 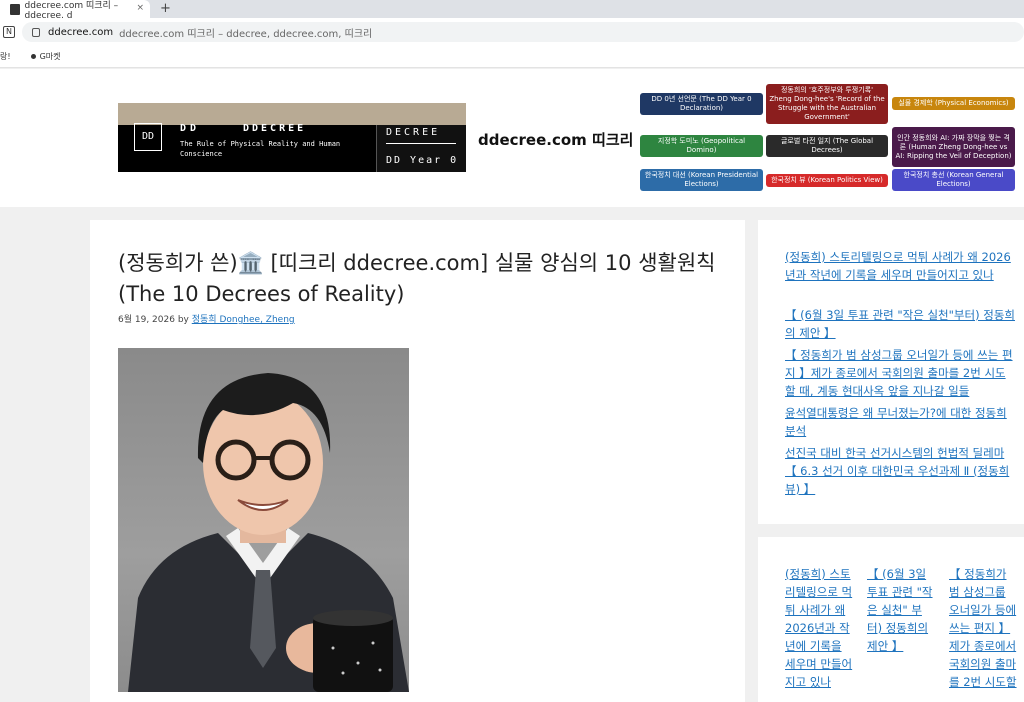 I want to click on new-tab-button: +, so click(x=165, y=8).